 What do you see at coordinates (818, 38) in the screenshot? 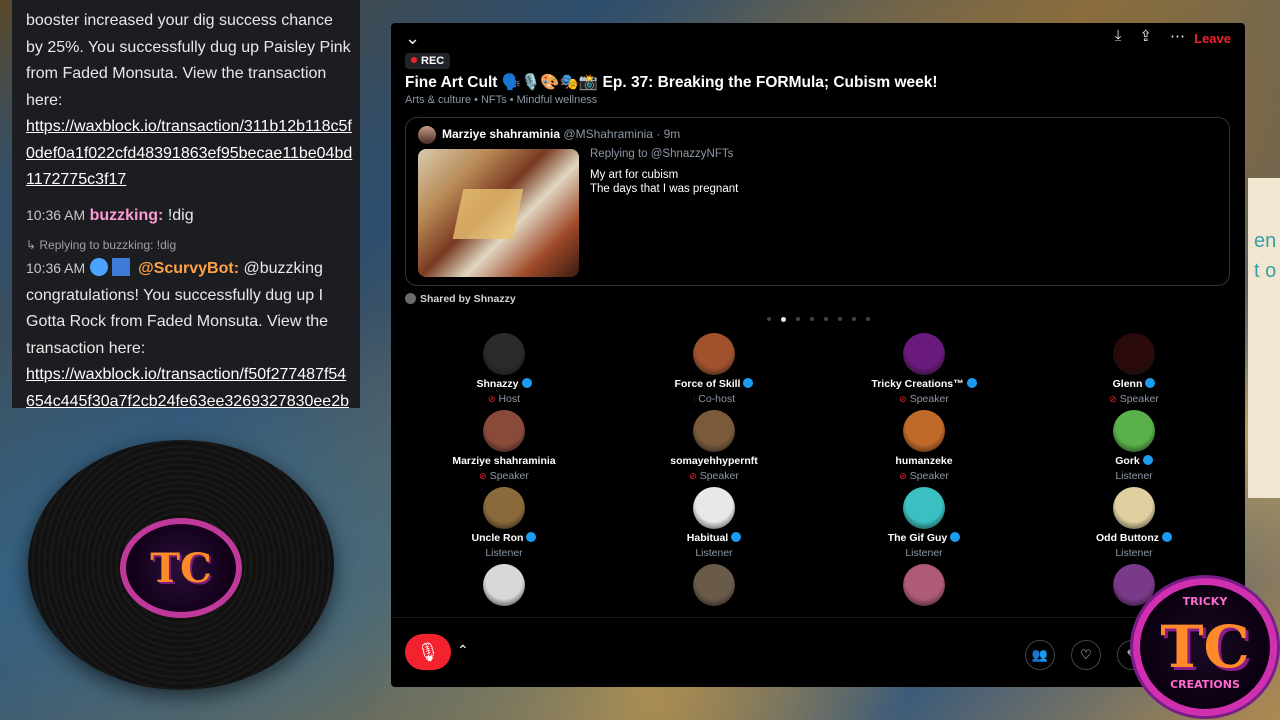
I see `space-top-bar: ⌄ ⤓ ⇪ ⋯ Leave` at bounding box center [818, 38].